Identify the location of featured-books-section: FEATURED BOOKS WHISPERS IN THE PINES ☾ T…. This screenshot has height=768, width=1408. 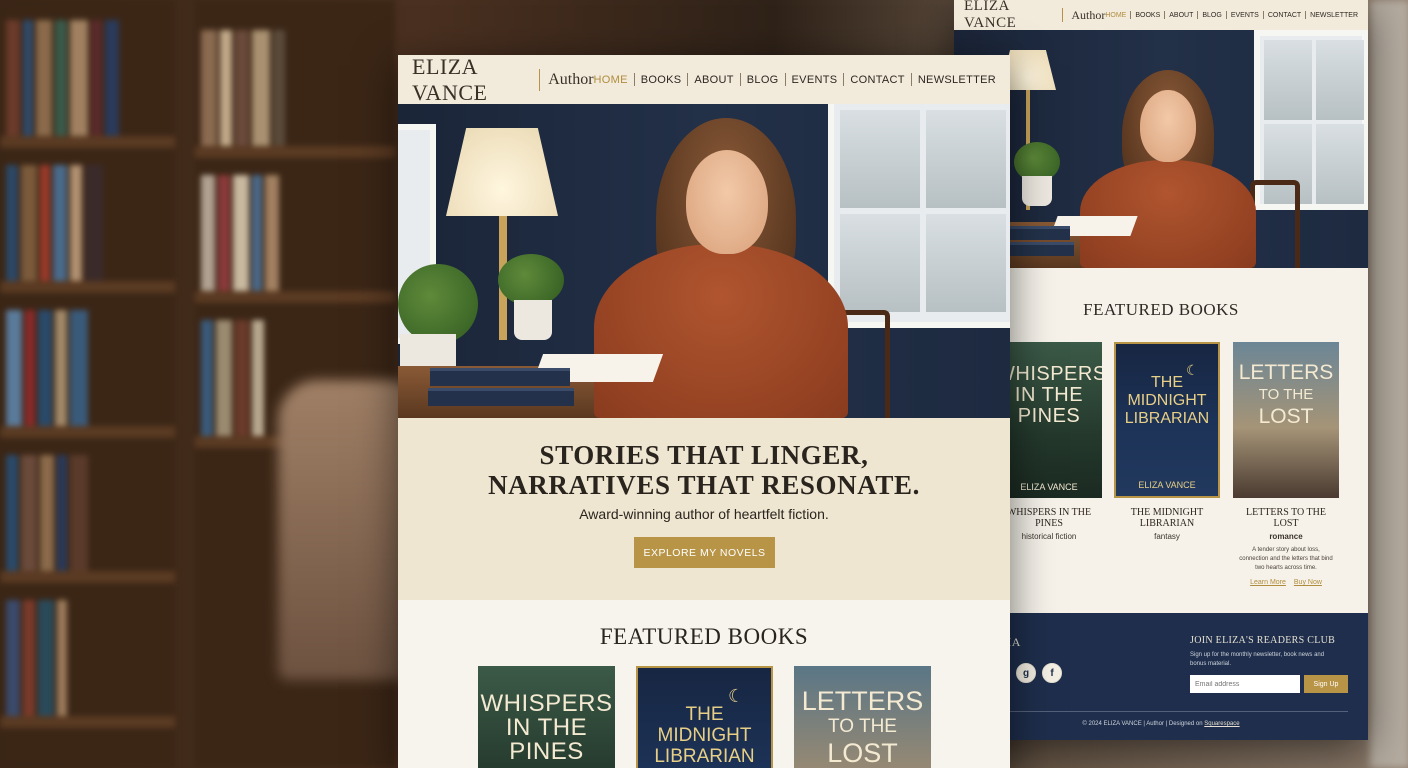
(704, 684).